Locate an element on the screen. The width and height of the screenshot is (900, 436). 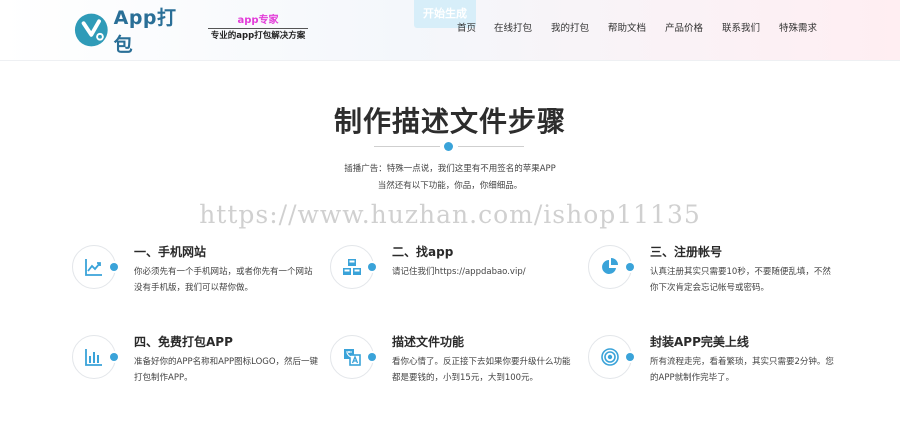
nav-item-special: 特殊需求 is located at coordinates (798, 29).